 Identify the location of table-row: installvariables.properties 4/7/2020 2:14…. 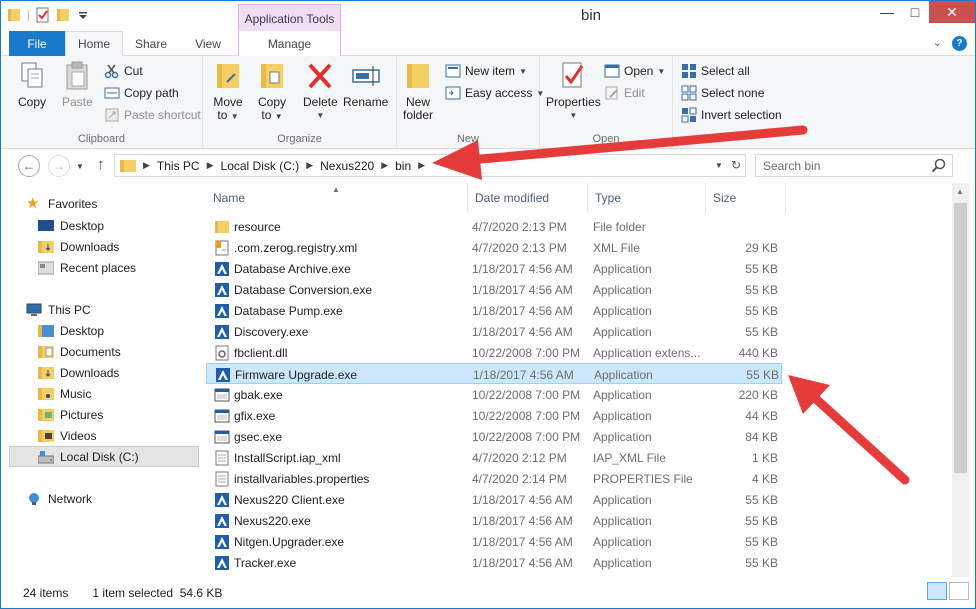
(494, 478).